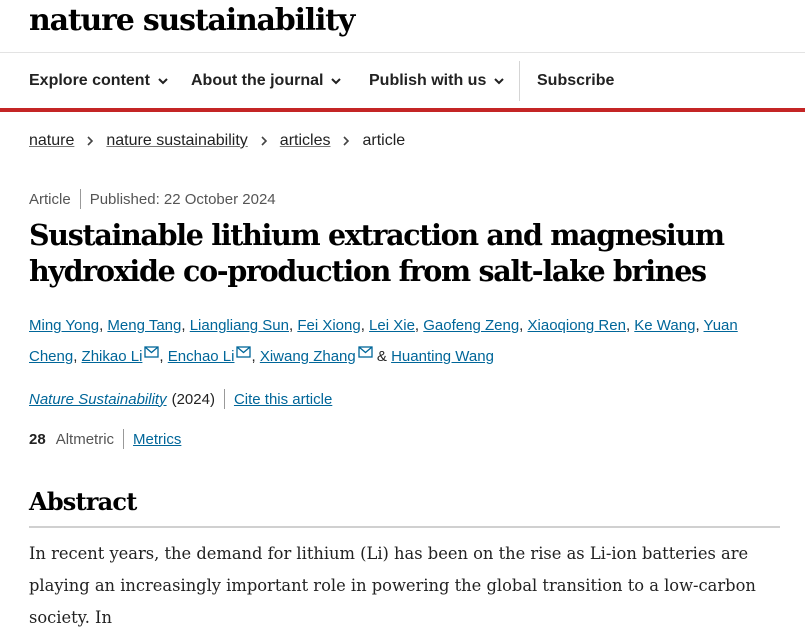  I want to click on author-link: Gaofeng Zeng, so click(471, 325).